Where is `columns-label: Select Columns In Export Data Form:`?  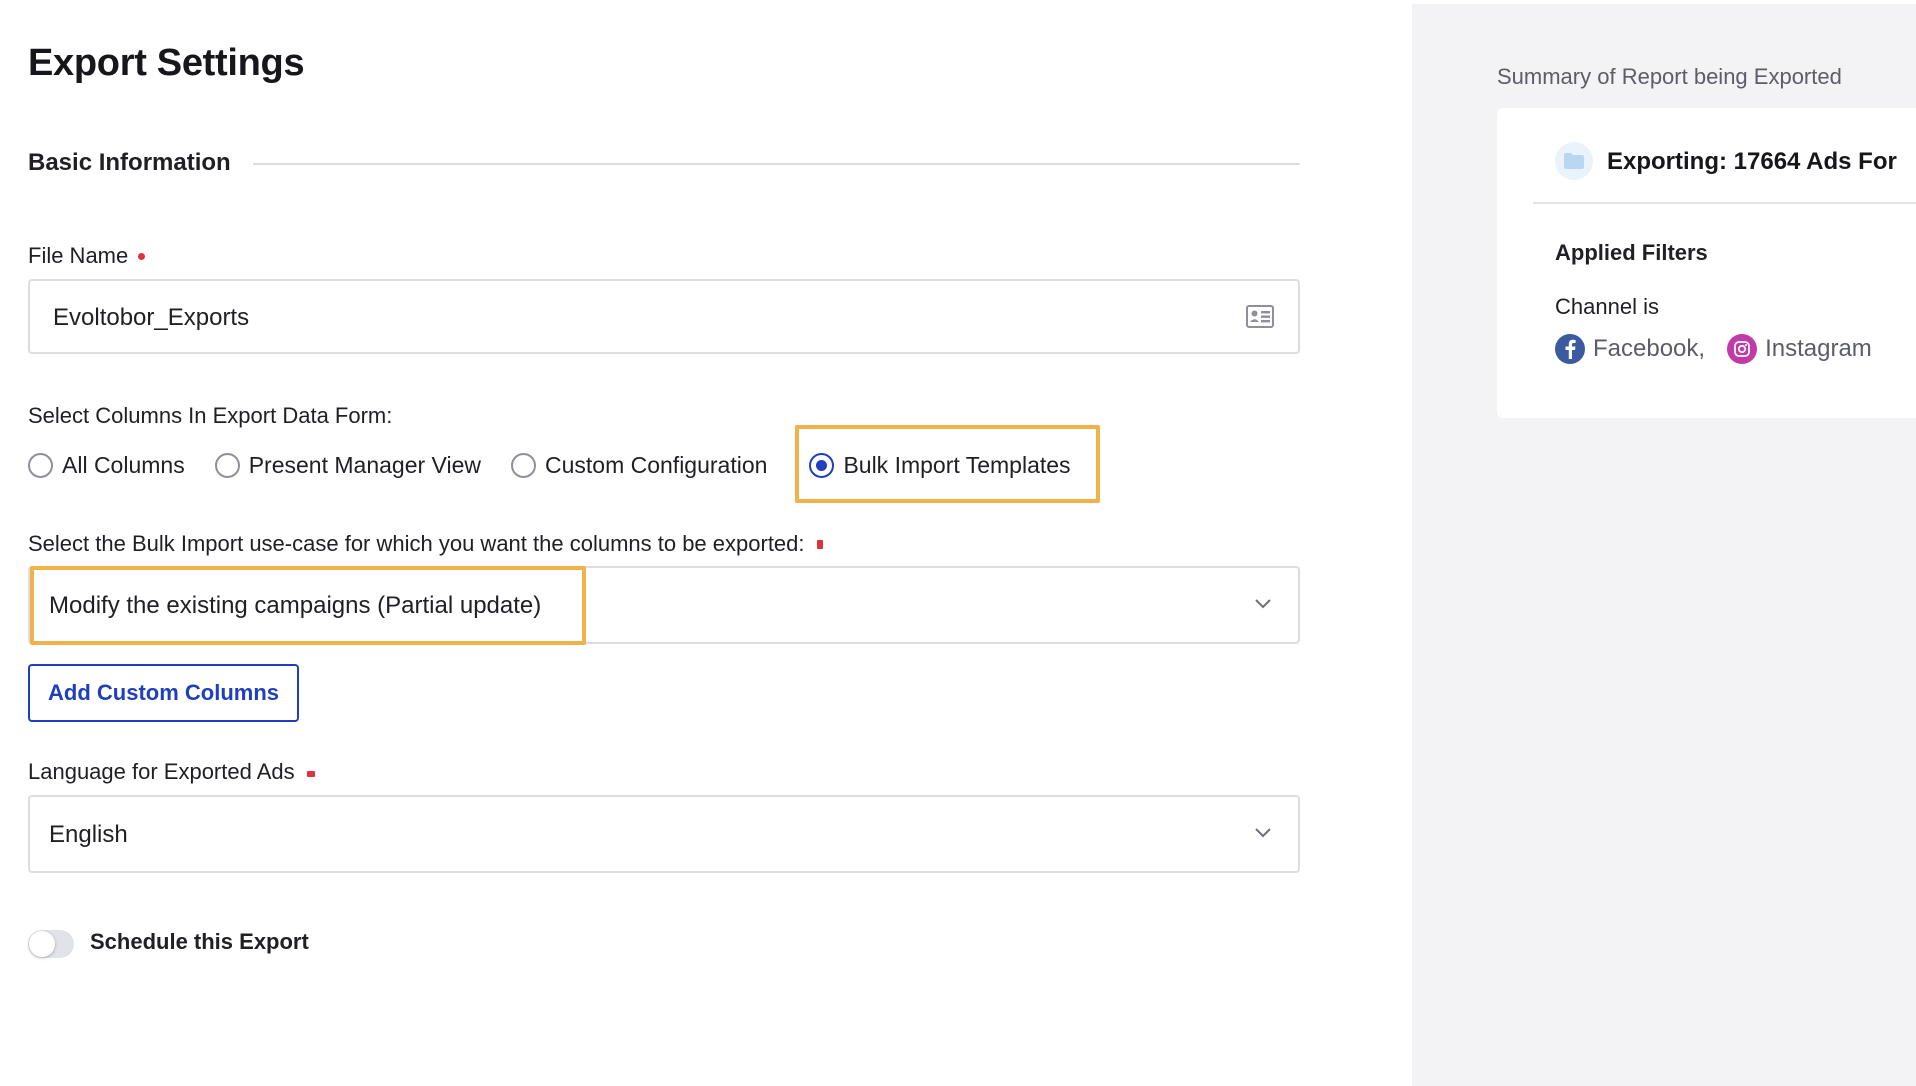 columns-label: Select Columns In Export Data Form: is located at coordinates (210, 415).